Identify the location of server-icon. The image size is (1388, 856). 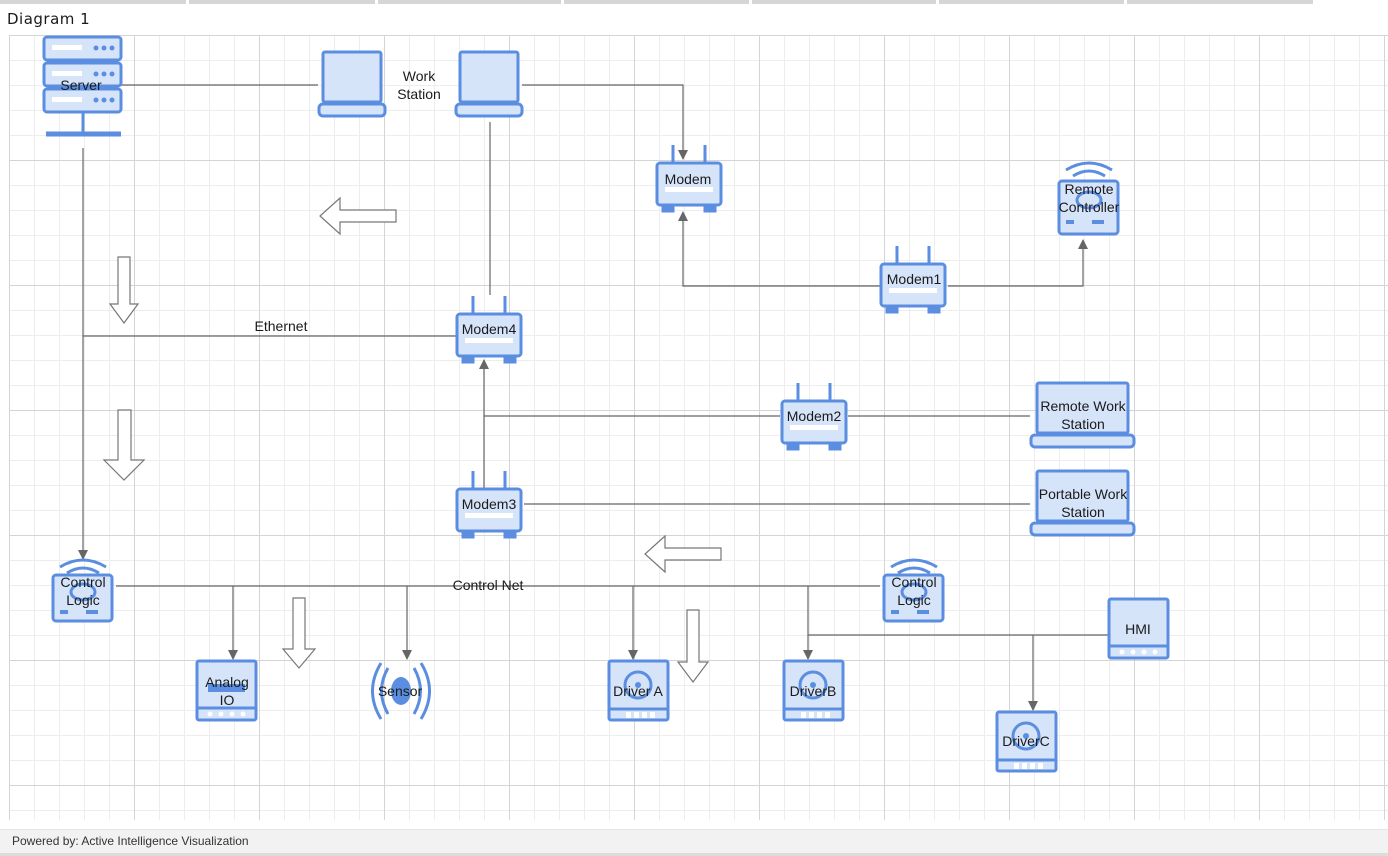
(82, 86).